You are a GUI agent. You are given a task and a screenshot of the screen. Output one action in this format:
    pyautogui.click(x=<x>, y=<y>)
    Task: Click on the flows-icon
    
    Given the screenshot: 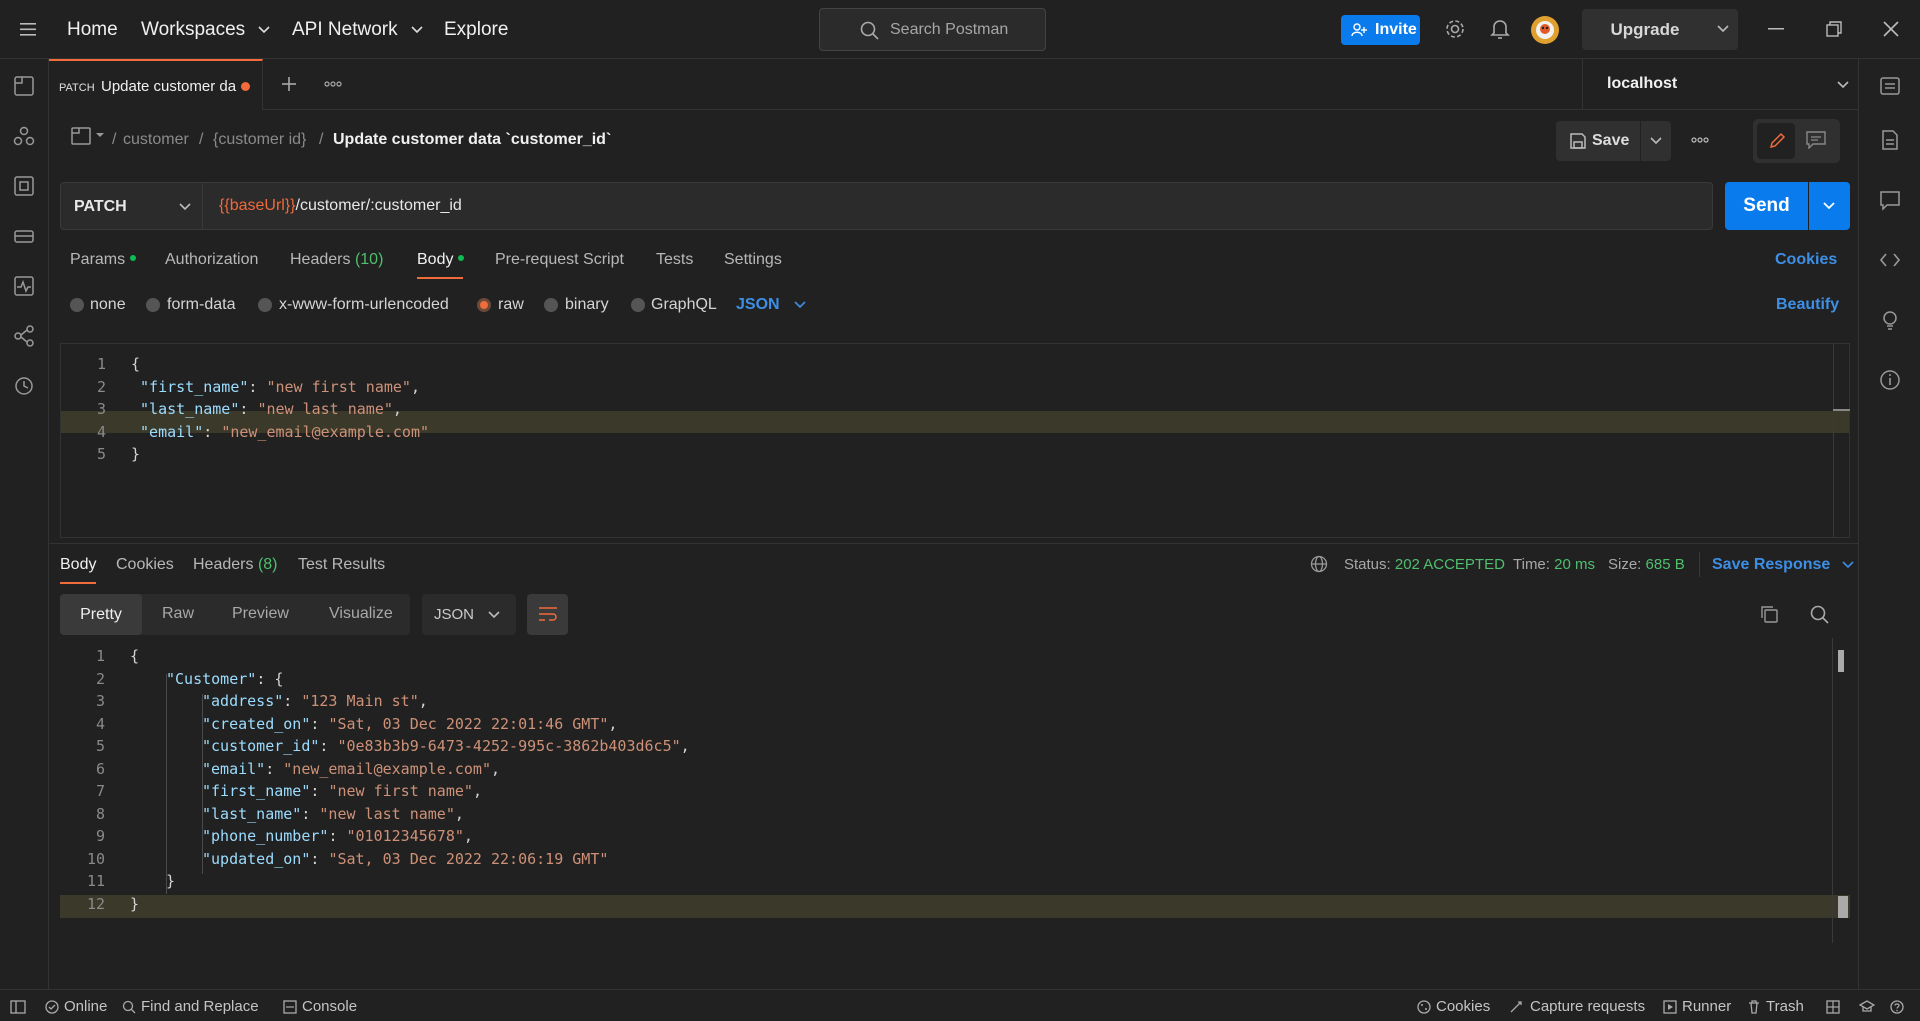 What is the action you would take?
    pyautogui.click(x=24, y=336)
    